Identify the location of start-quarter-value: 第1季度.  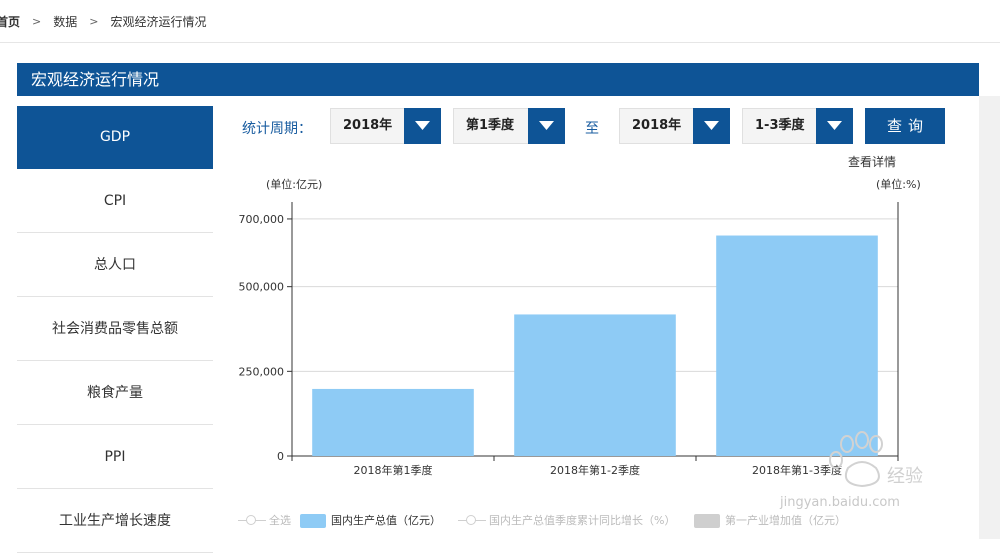
(490, 125).